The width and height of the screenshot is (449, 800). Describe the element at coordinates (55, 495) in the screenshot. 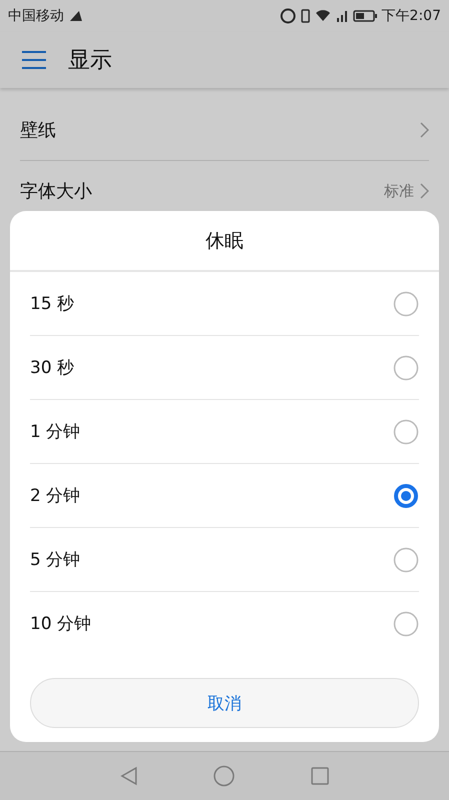

I see `option-label: 2 分钟` at that location.